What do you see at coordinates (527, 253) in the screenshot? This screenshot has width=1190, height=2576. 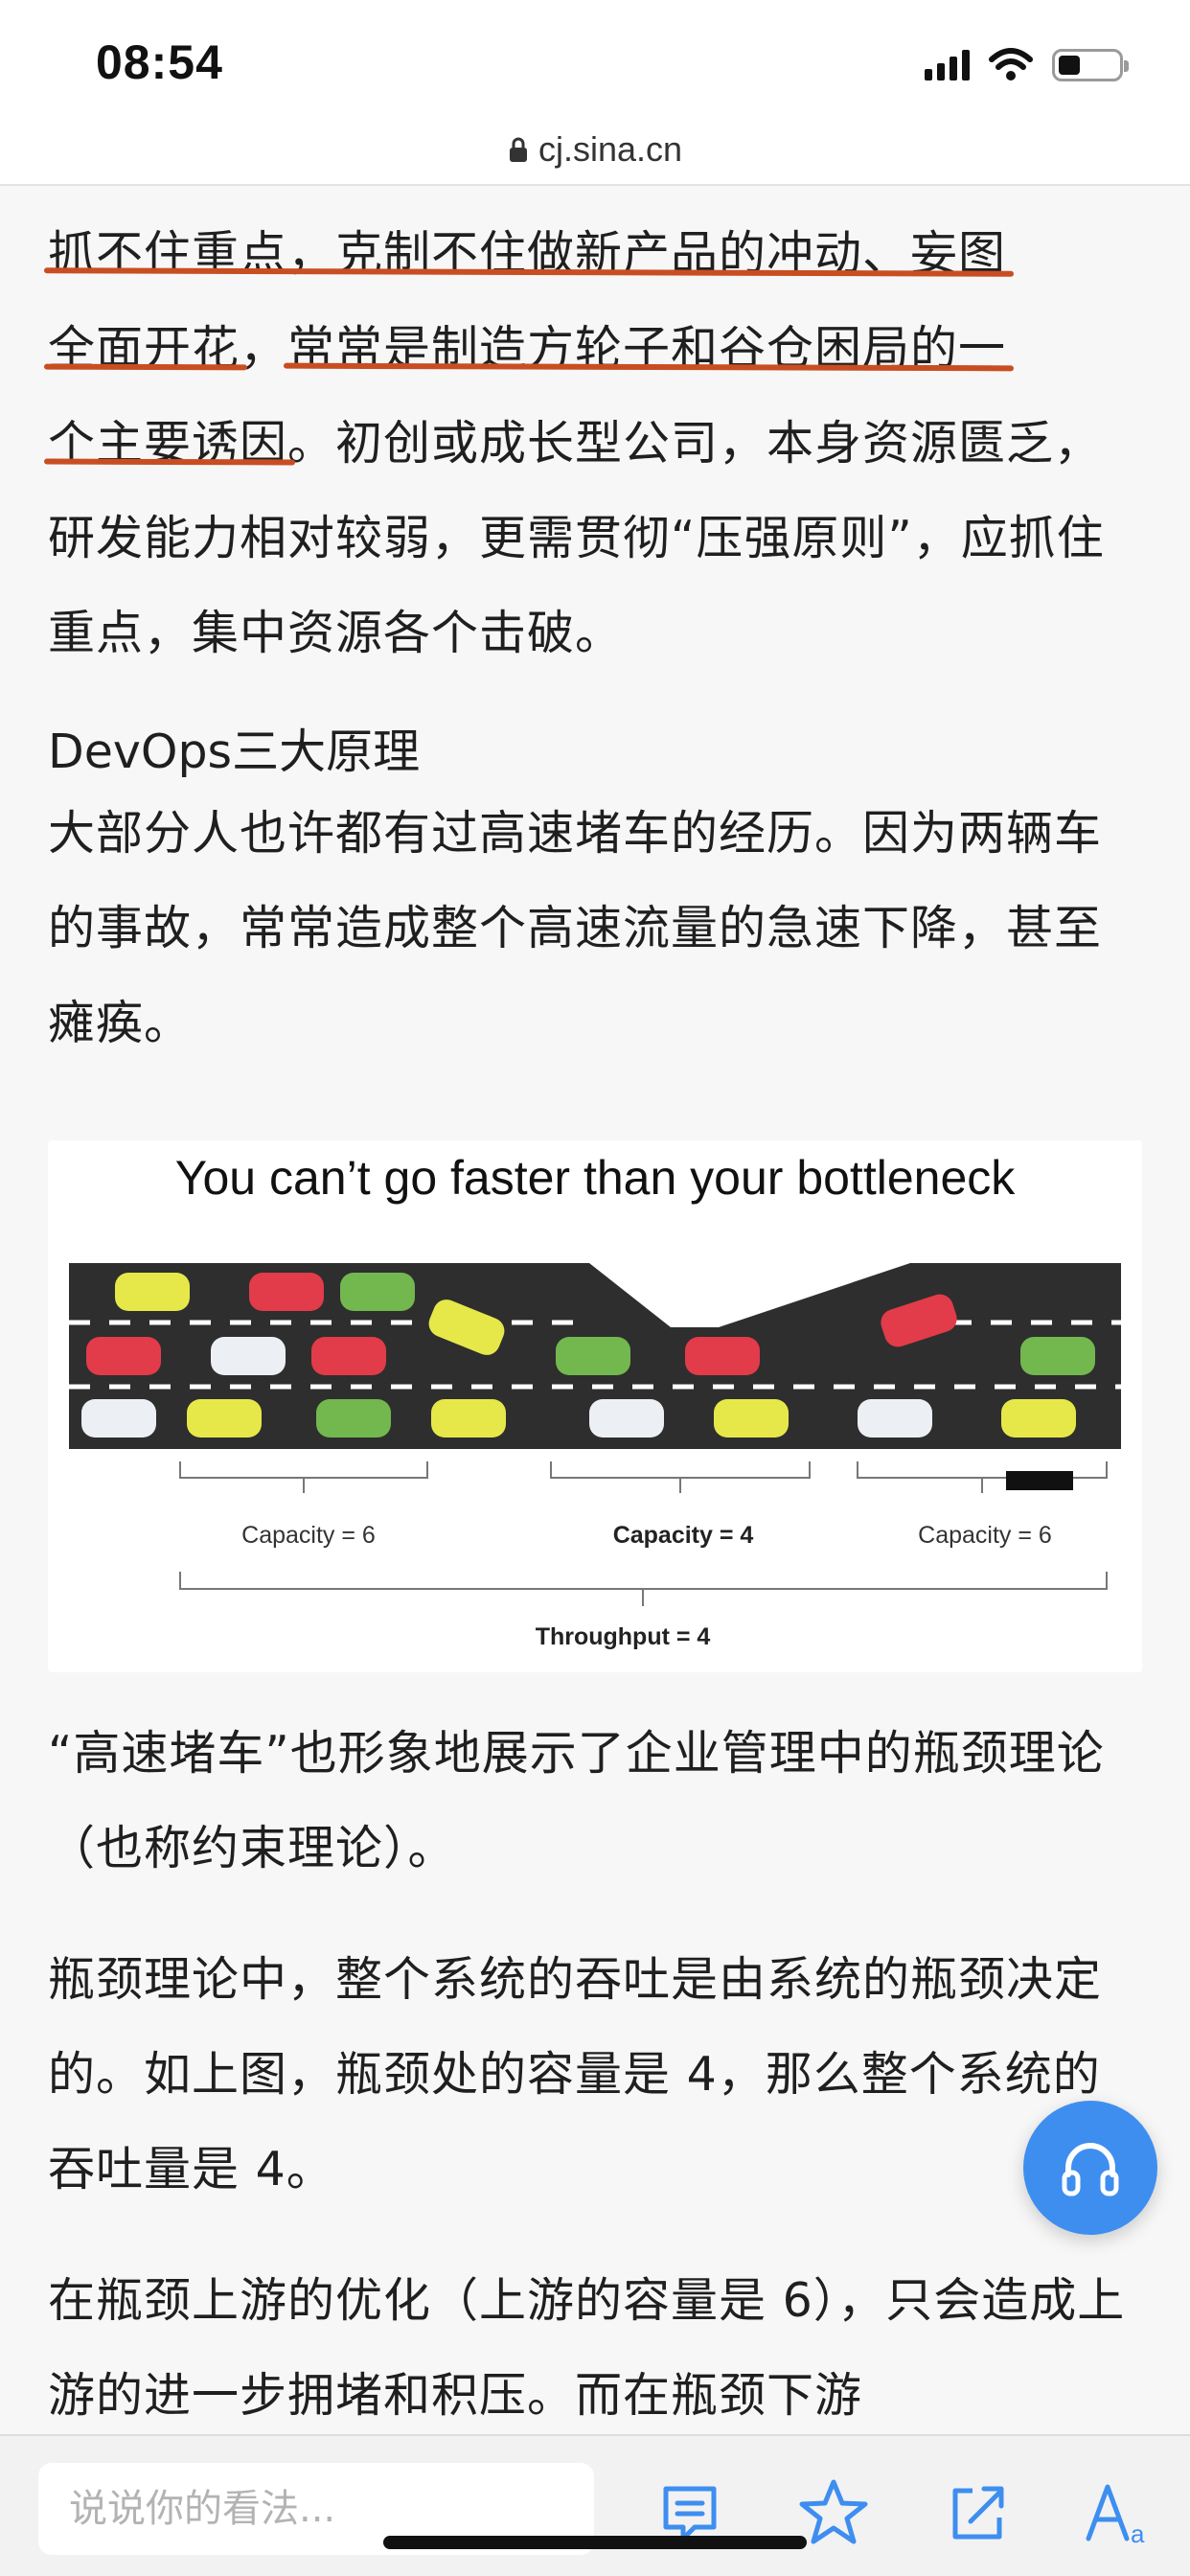 I see `highlighted-text: 抓不住重点，克制不住做新产品的冲动、妄图` at bounding box center [527, 253].